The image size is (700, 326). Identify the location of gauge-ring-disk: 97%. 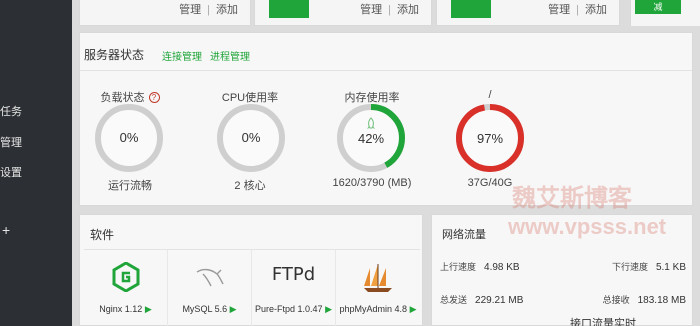
(490, 138).